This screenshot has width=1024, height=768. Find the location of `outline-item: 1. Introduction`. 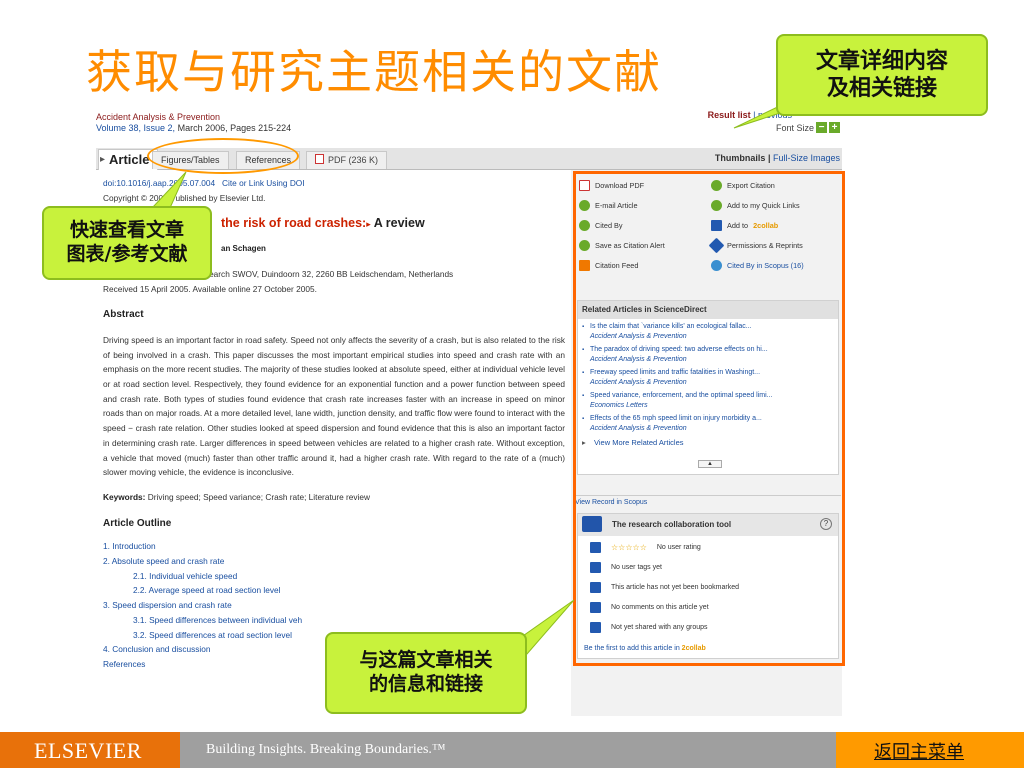

outline-item: 1. Introduction is located at coordinates (334, 546).